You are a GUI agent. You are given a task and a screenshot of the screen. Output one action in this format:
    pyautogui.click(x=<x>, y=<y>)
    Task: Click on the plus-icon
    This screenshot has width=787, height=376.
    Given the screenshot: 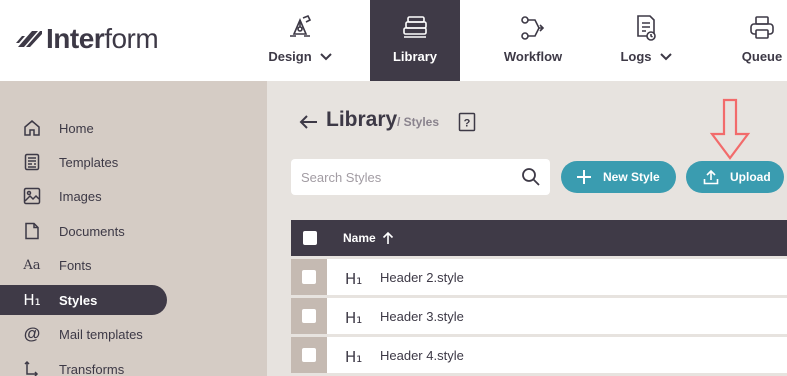 What is the action you would take?
    pyautogui.click(x=584, y=177)
    